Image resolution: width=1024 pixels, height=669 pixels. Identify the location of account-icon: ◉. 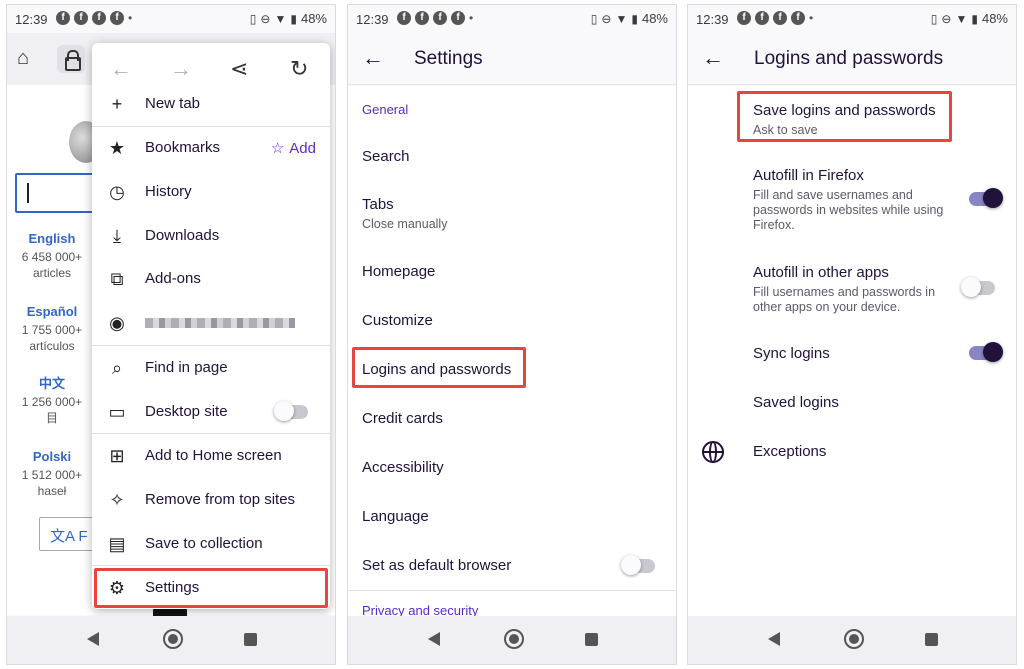
(117, 323).